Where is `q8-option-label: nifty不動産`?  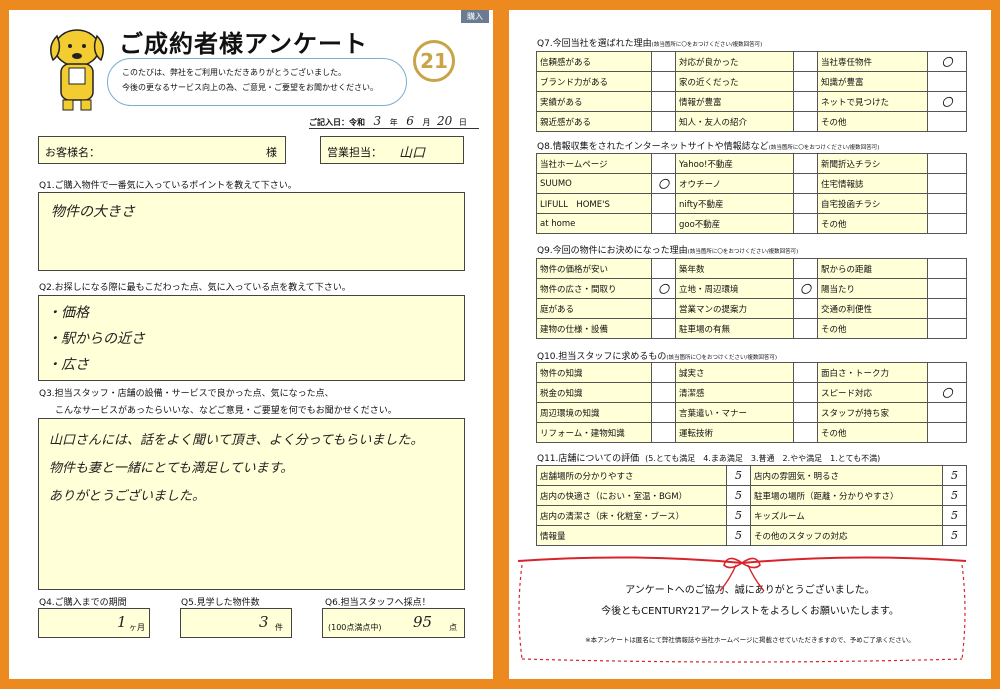
q8-option-label: nifty不動産 is located at coordinates (734, 203).